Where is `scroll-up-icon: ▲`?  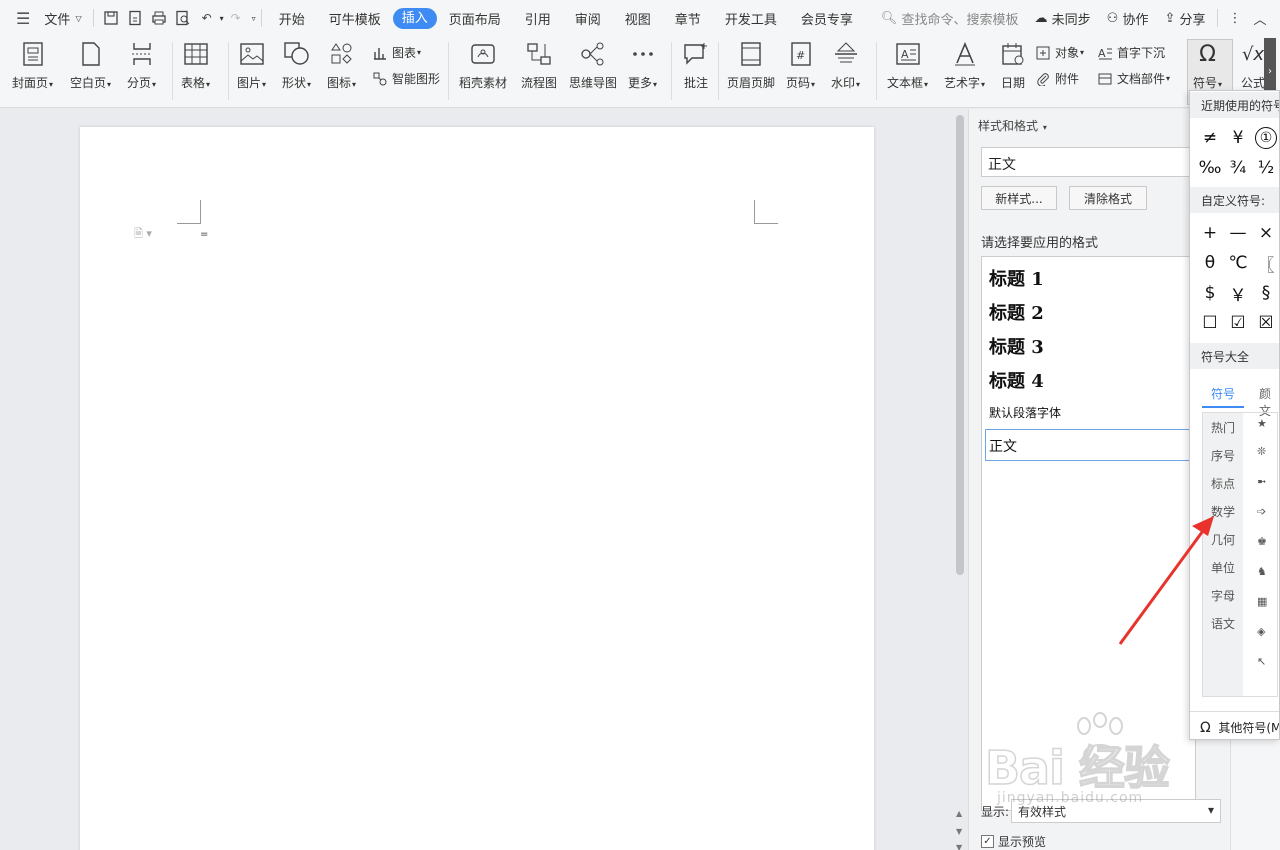 scroll-up-icon: ▲ is located at coordinates (959, 813).